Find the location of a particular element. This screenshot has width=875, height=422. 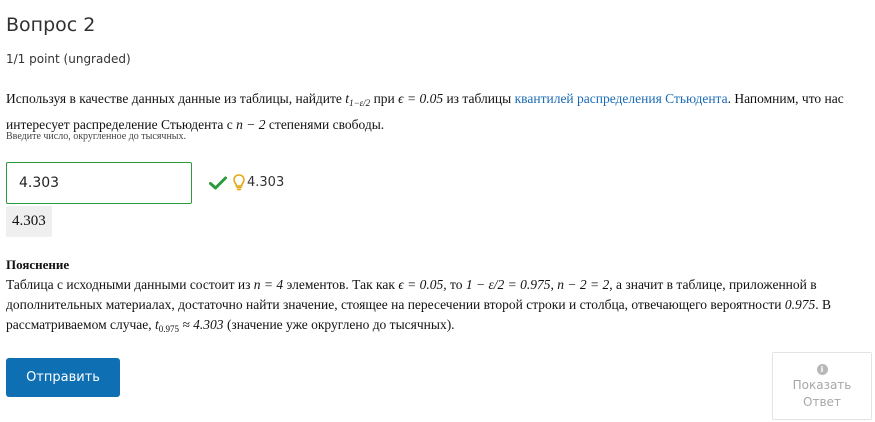

lightbulb-icon is located at coordinates (239, 182).